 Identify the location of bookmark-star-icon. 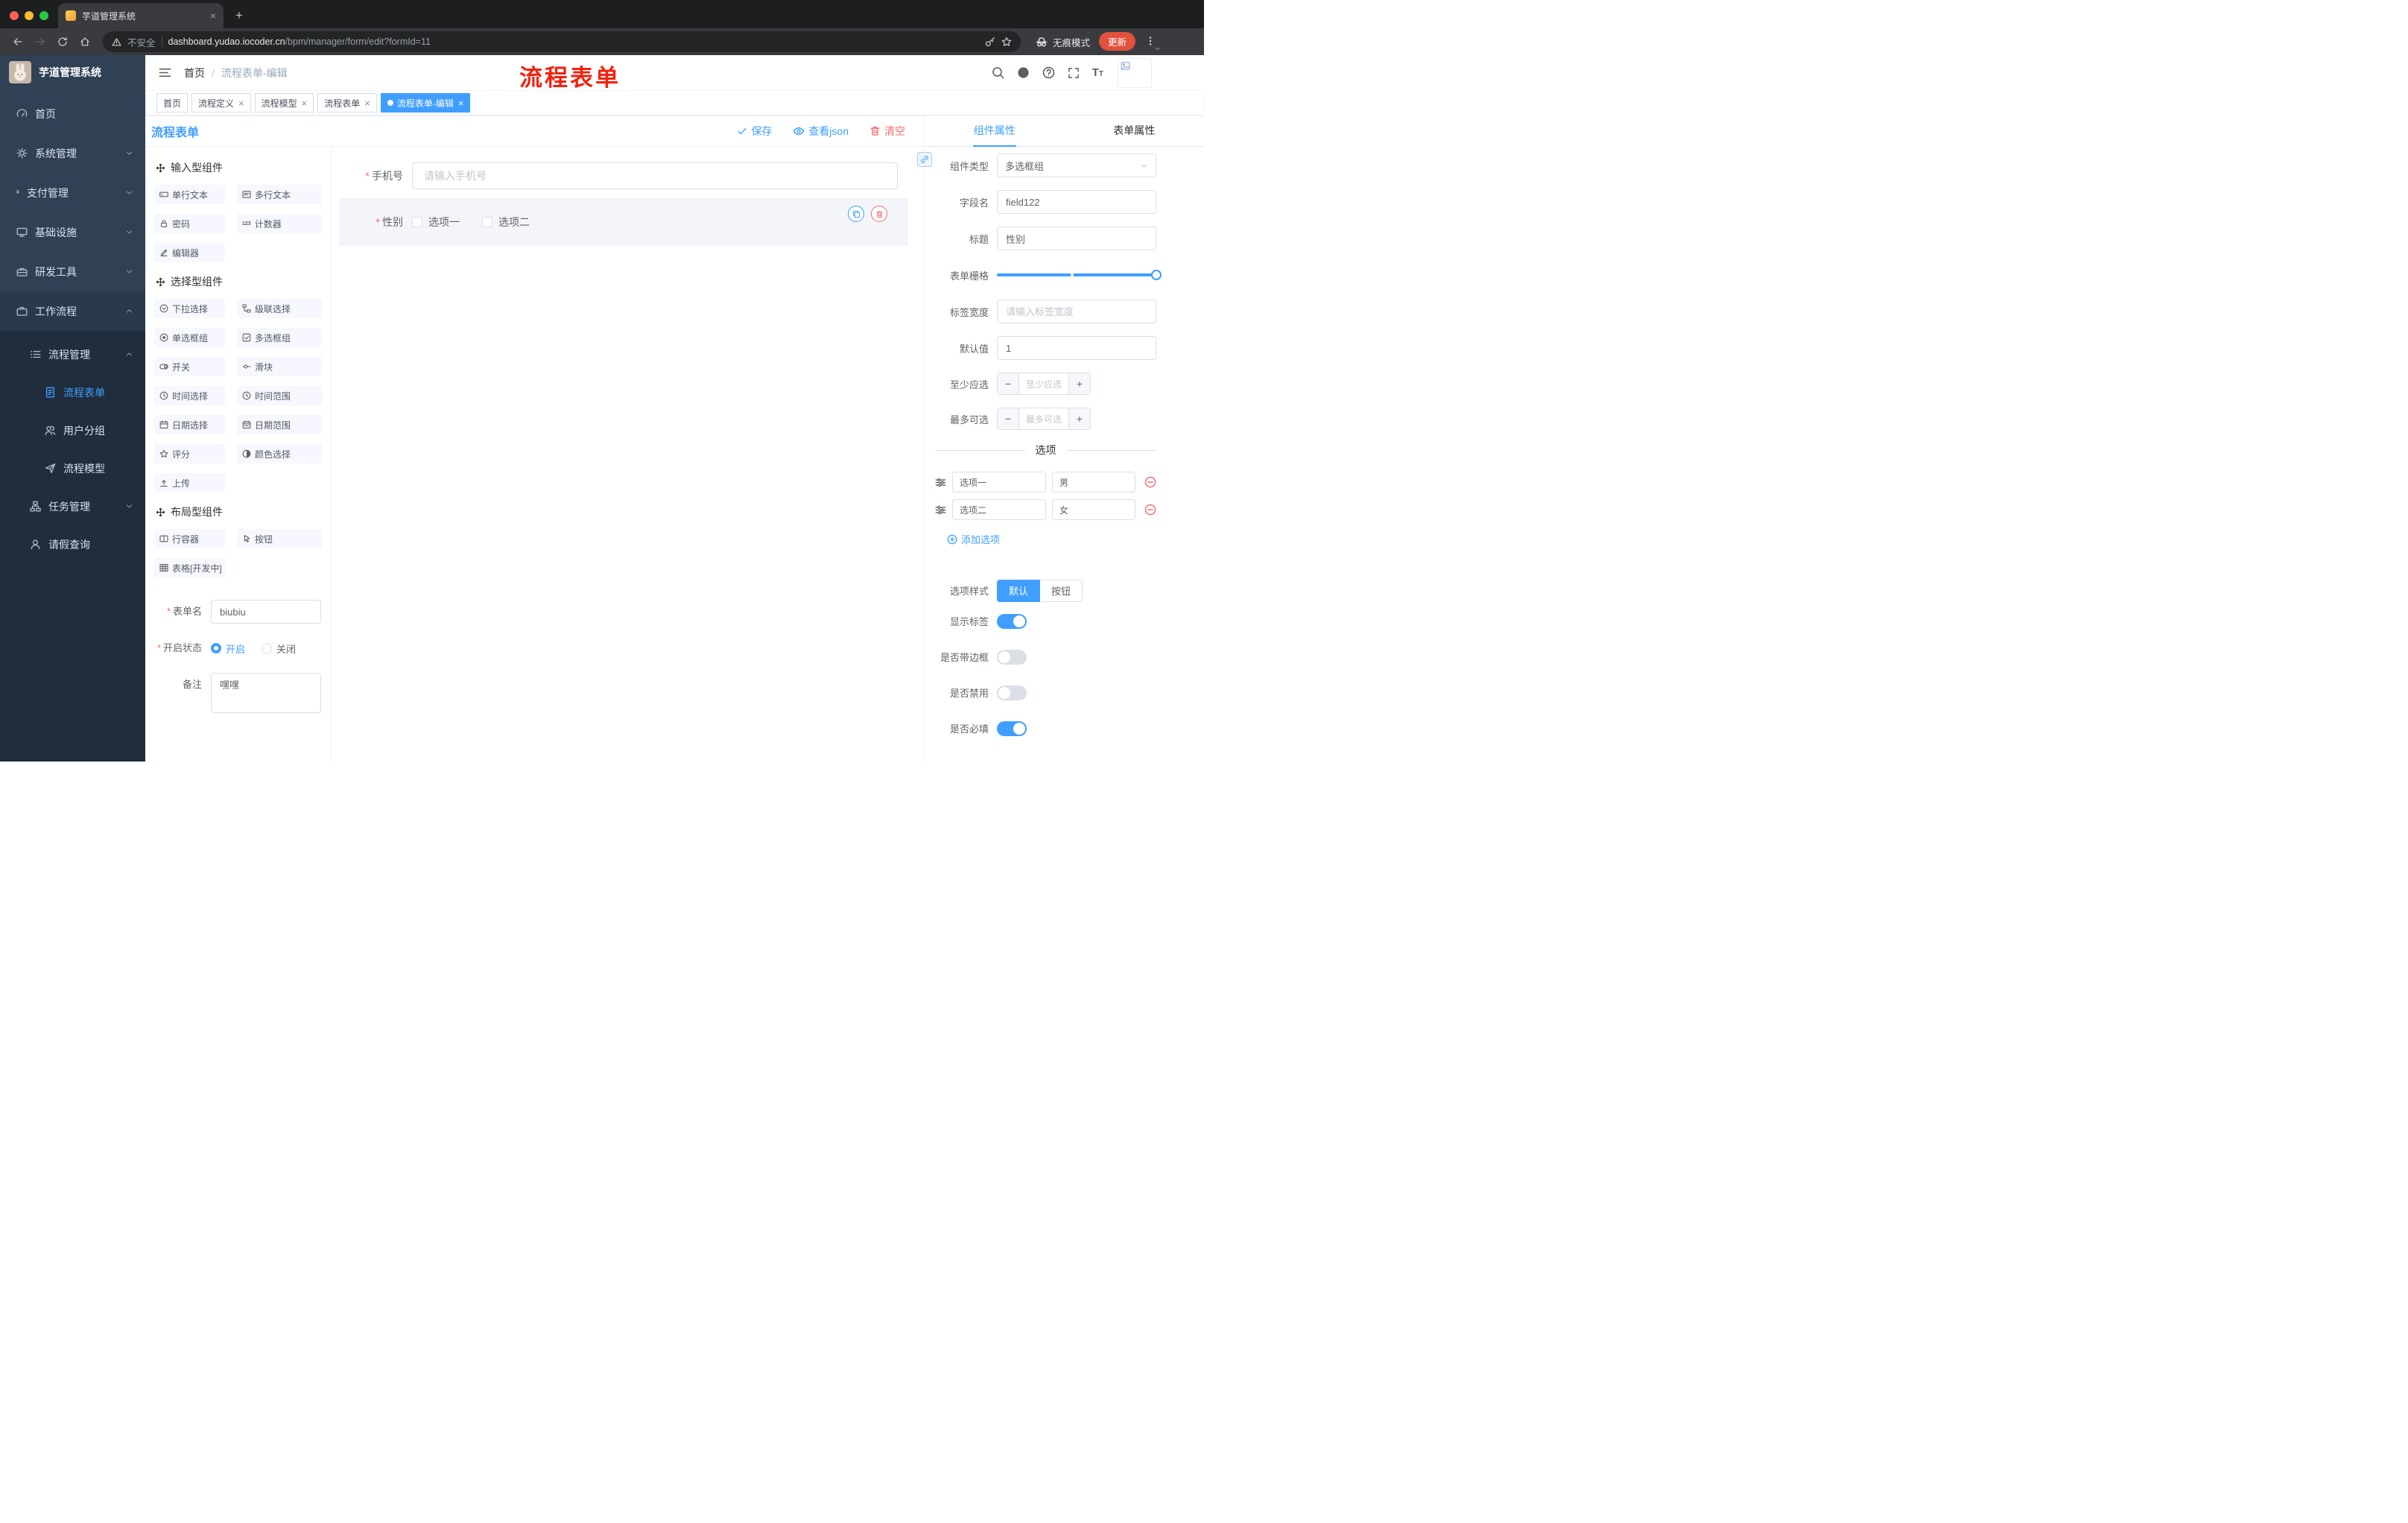
(1006, 42).